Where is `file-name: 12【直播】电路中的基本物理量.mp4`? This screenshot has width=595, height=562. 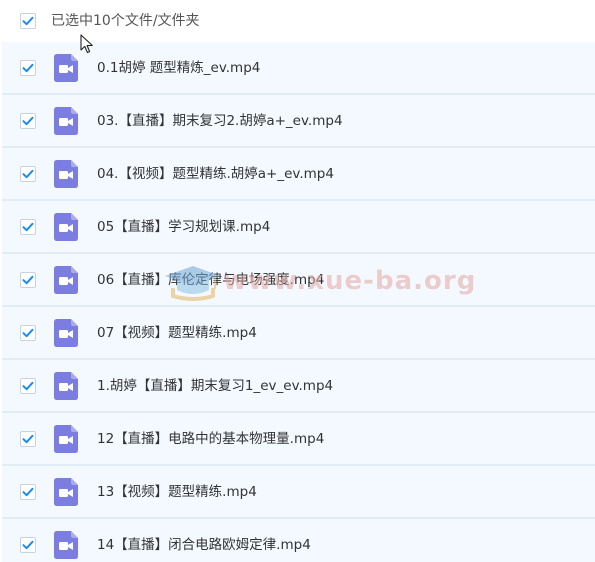 file-name: 12【直播】电路中的基本物理量.mp4 is located at coordinates (211, 439).